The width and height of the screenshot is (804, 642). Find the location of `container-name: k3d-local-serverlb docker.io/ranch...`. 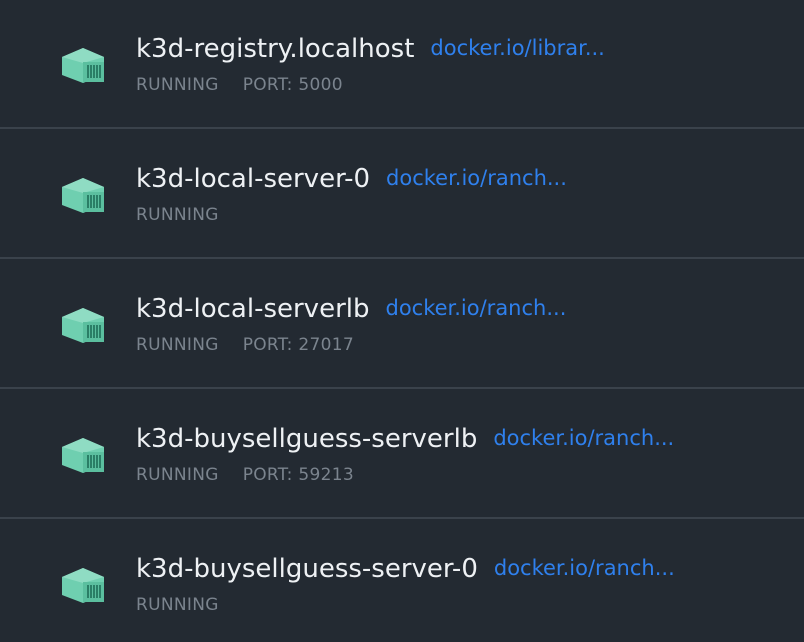

container-name: k3d-local-serverlb docker.io/ranch... is located at coordinates (351, 309).